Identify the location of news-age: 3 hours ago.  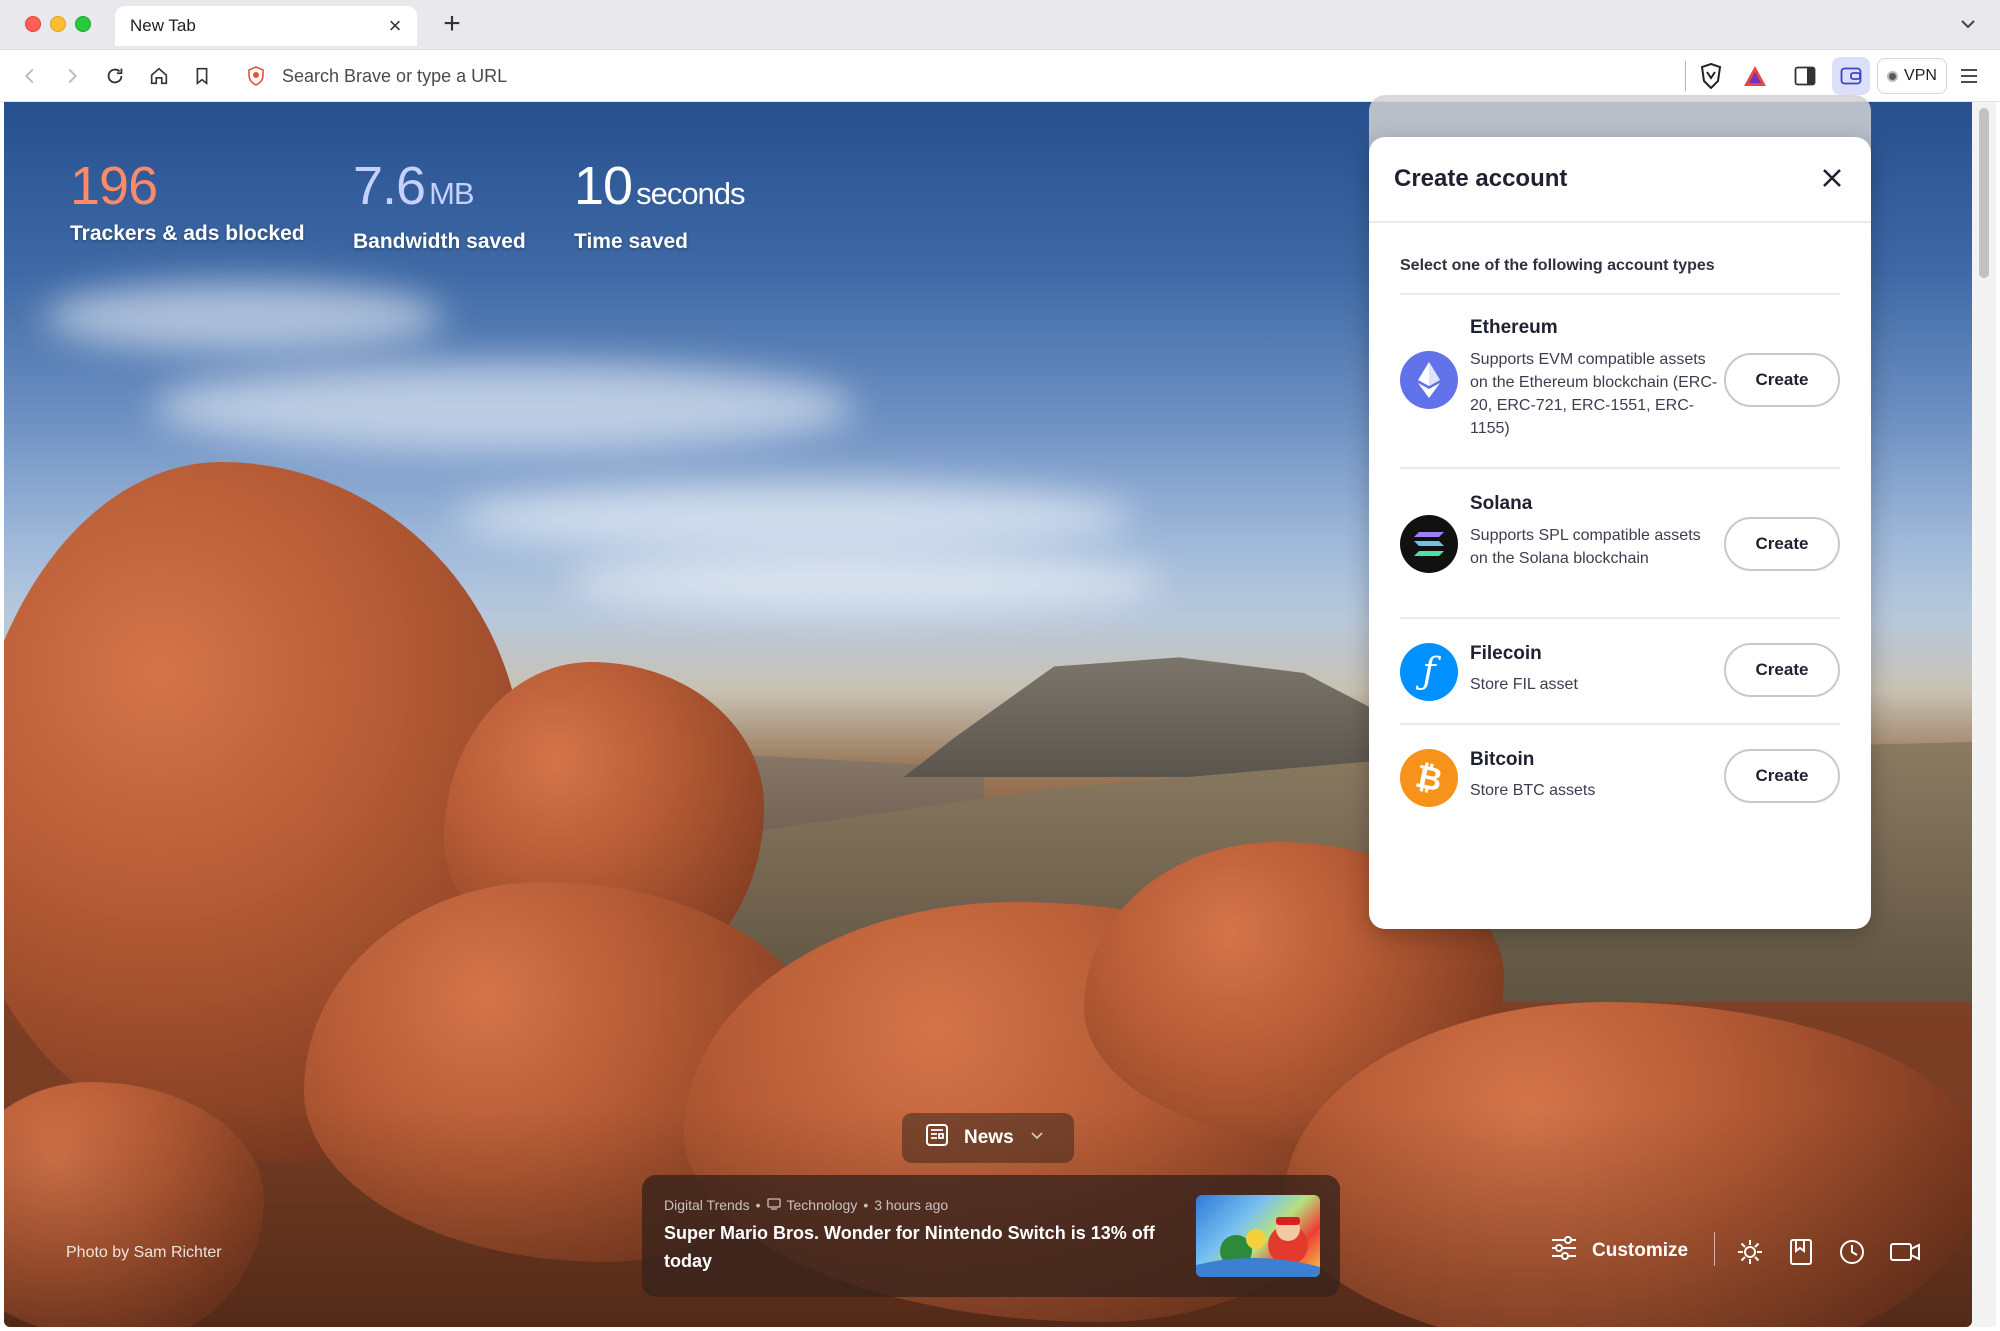
(911, 1205).